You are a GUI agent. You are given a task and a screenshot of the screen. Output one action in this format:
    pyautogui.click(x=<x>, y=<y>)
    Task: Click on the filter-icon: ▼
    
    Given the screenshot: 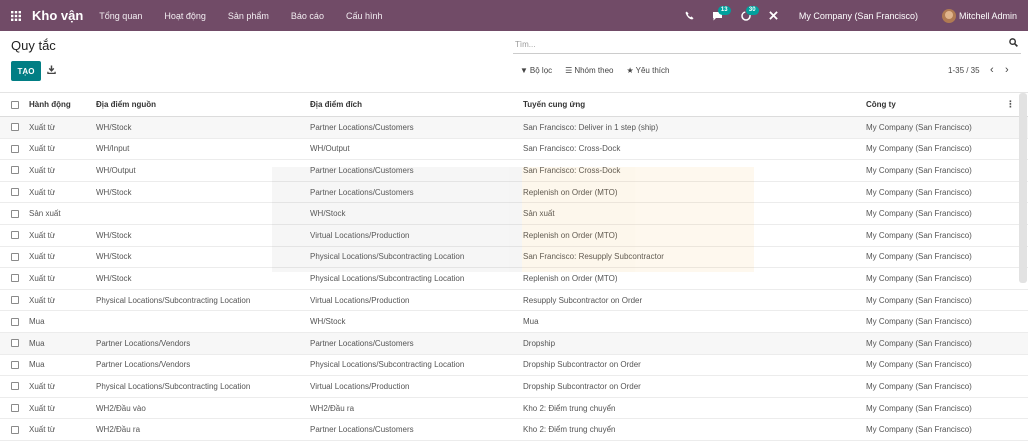 What is the action you would take?
    pyautogui.click(x=524, y=70)
    